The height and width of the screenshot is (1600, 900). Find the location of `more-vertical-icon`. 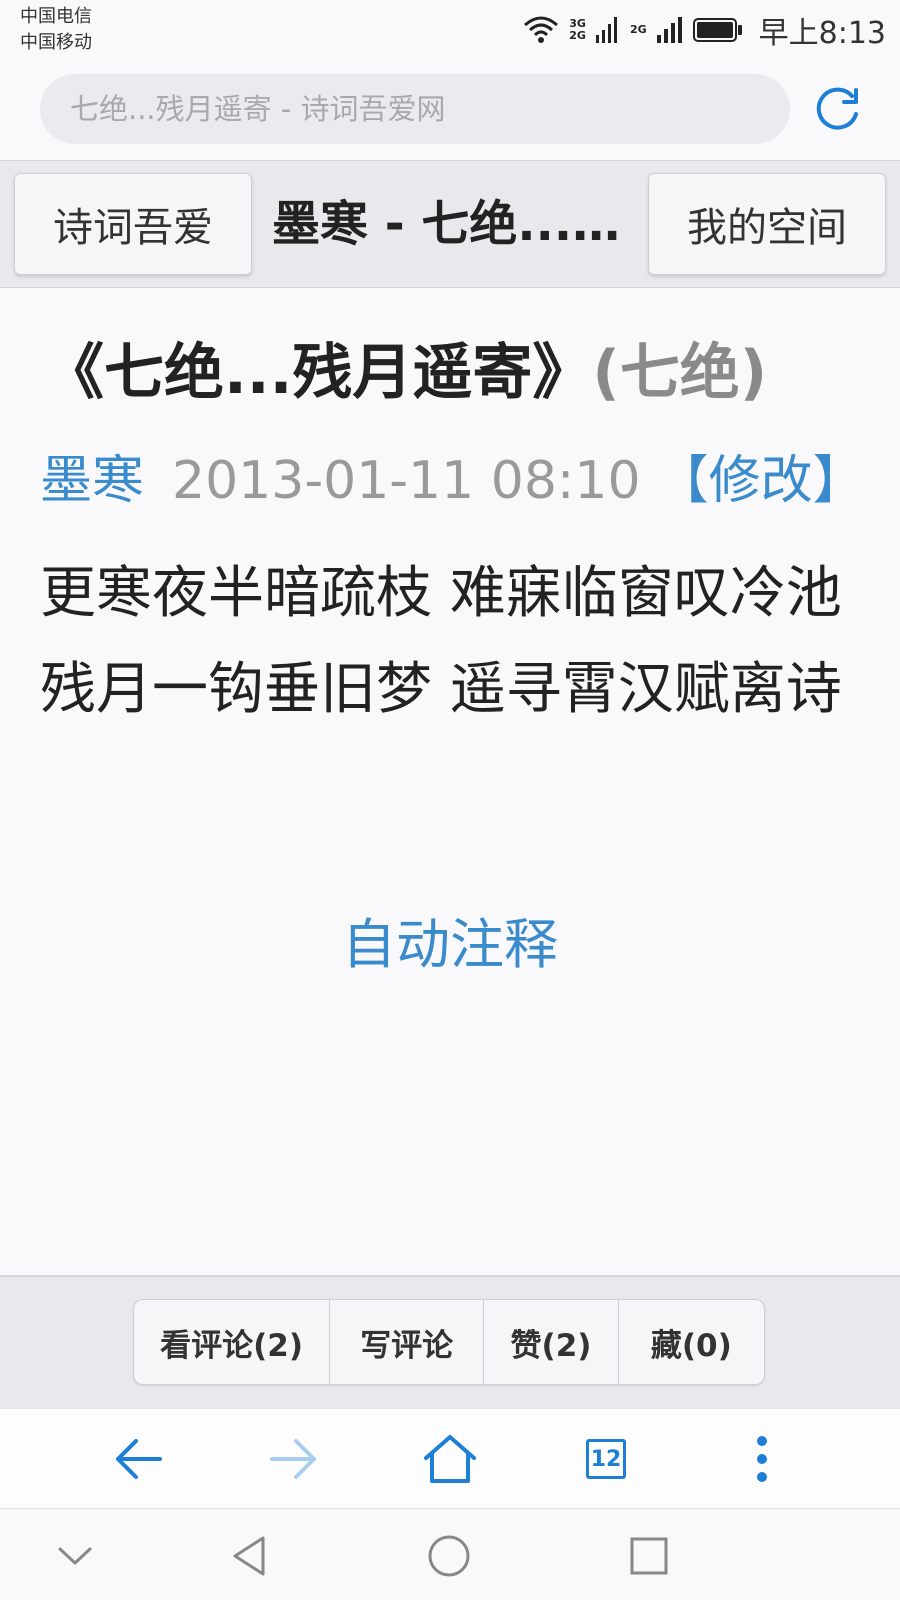

more-vertical-icon is located at coordinates (762, 1459).